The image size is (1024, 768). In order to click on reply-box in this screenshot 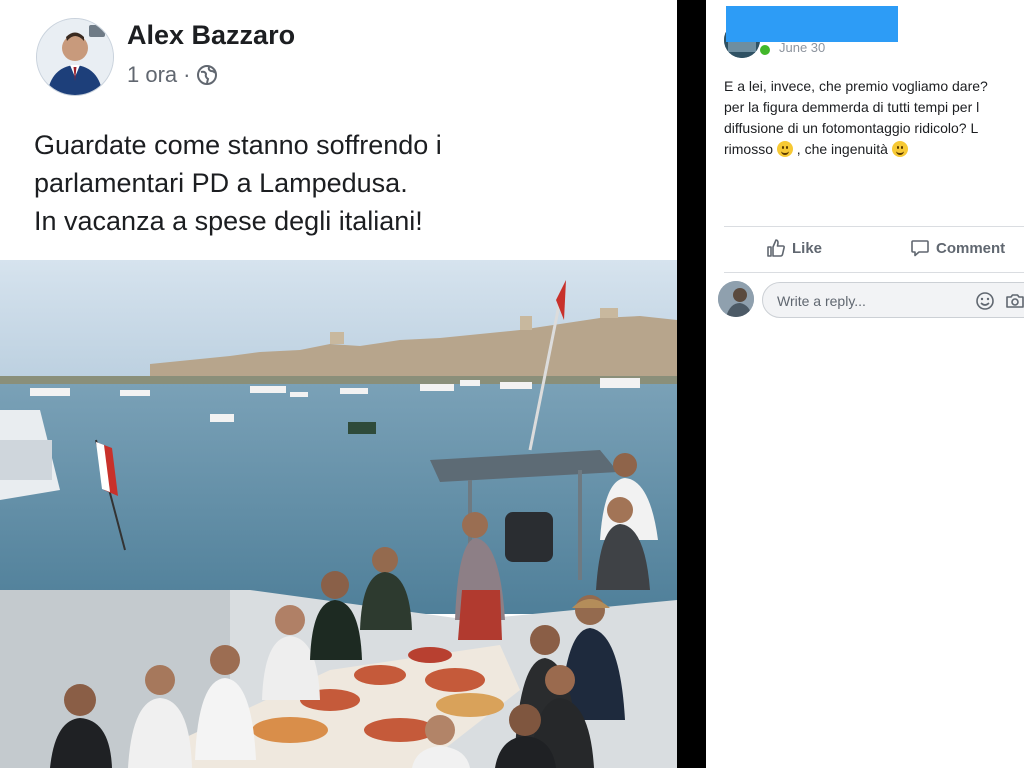, I will do `click(893, 300)`.